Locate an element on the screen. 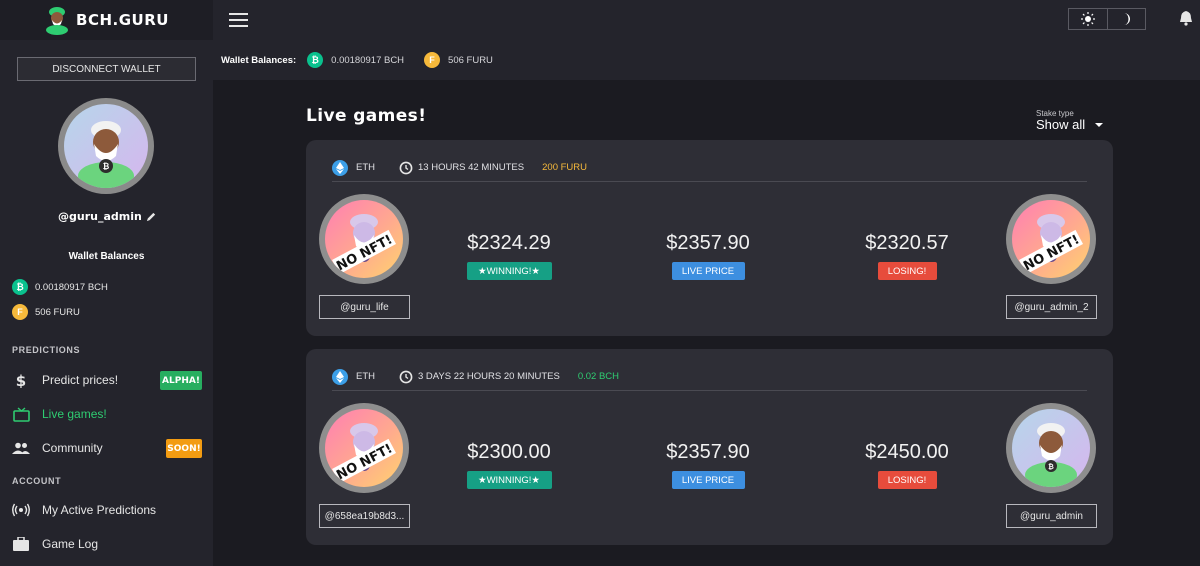 This screenshot has height=566, width=1200. people-icon is located at coordinates (21, 448).